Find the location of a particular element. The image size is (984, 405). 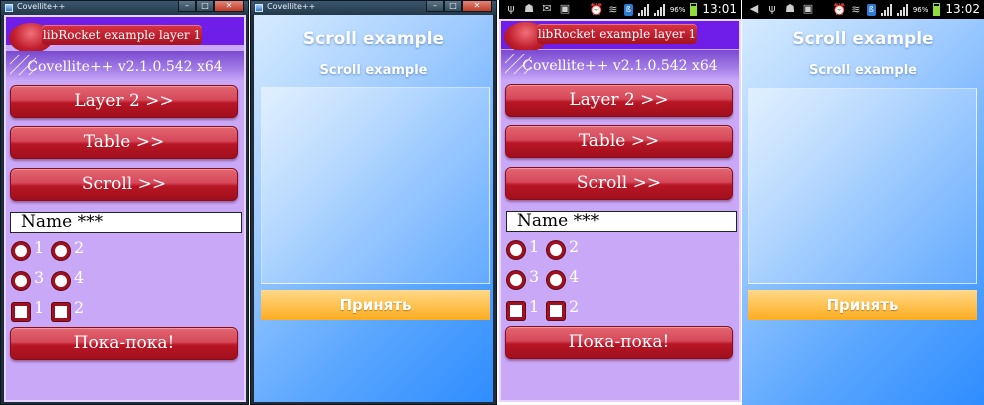

status-bar: ψ ☗ ✉ ▣ ⏰ ≋ ß 96% 13:01 is located at coordinates (620, 9).